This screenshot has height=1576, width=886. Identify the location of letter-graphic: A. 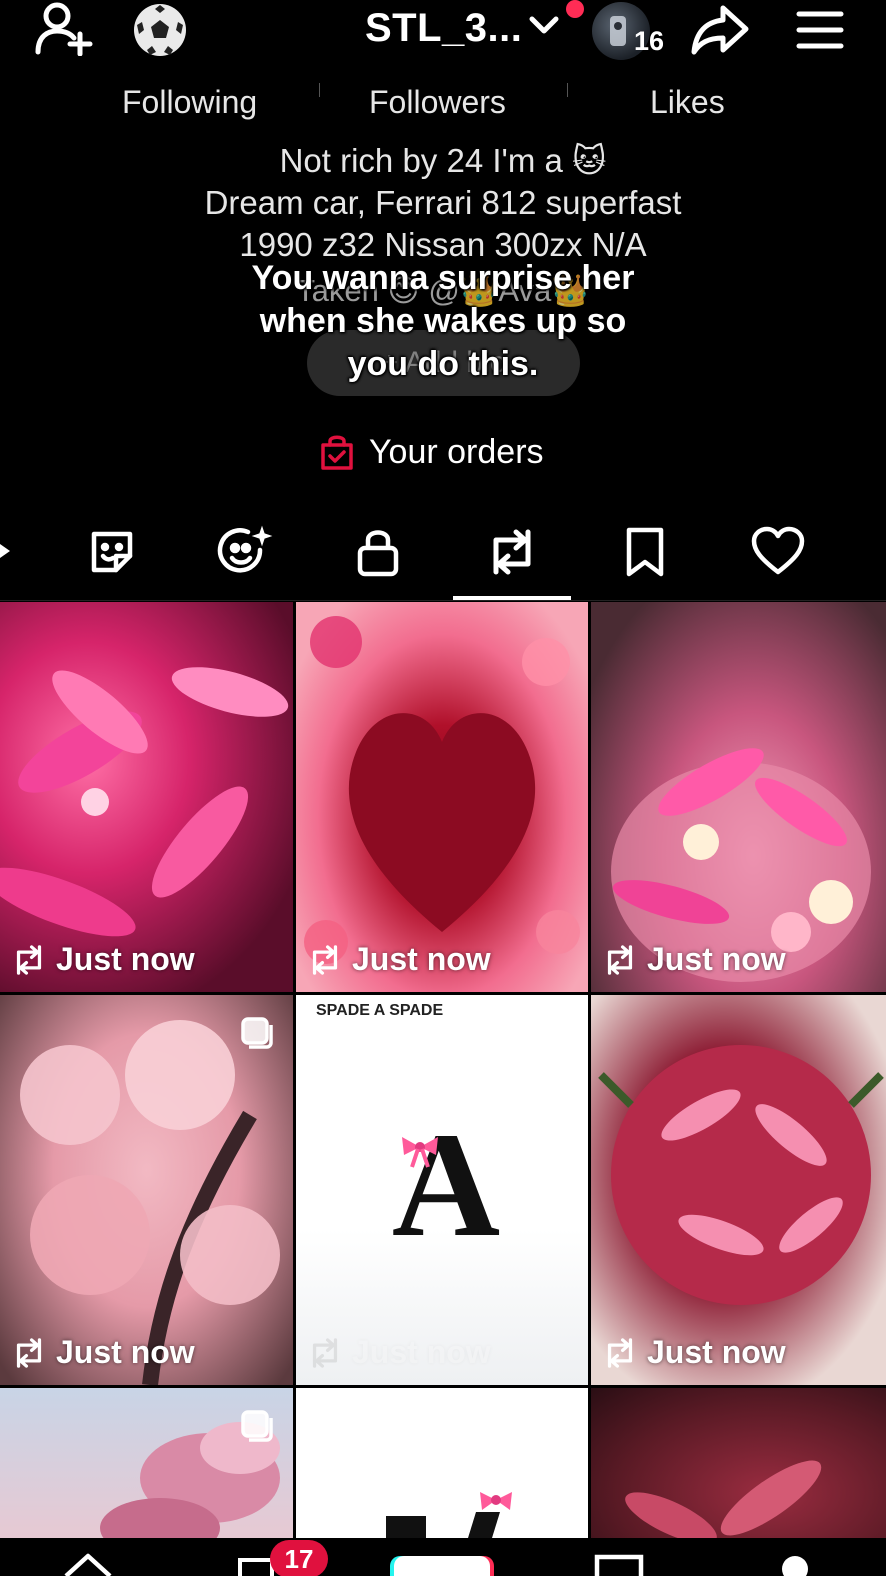
(446, 1185).